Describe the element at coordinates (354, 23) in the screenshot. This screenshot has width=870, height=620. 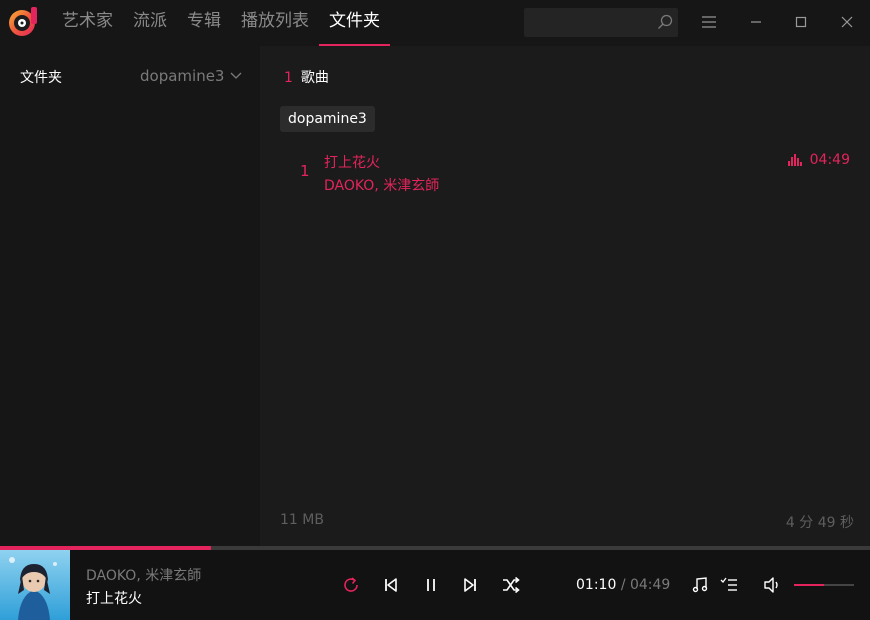
I see `tab-folders: 文件夹` at that location.